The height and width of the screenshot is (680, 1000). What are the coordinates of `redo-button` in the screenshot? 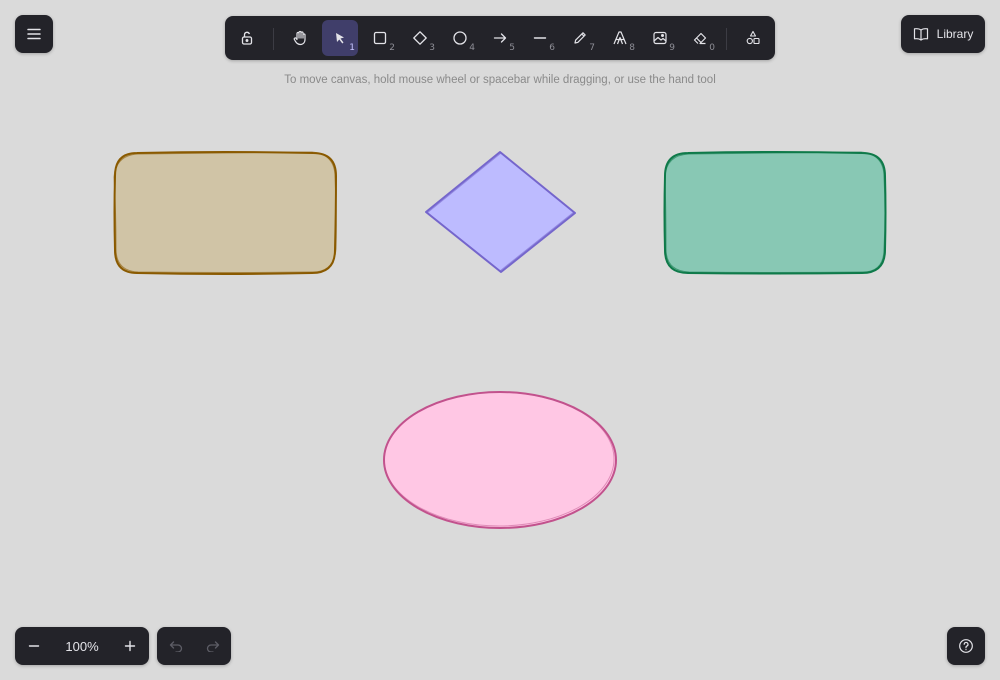 It's located at (212, 646).